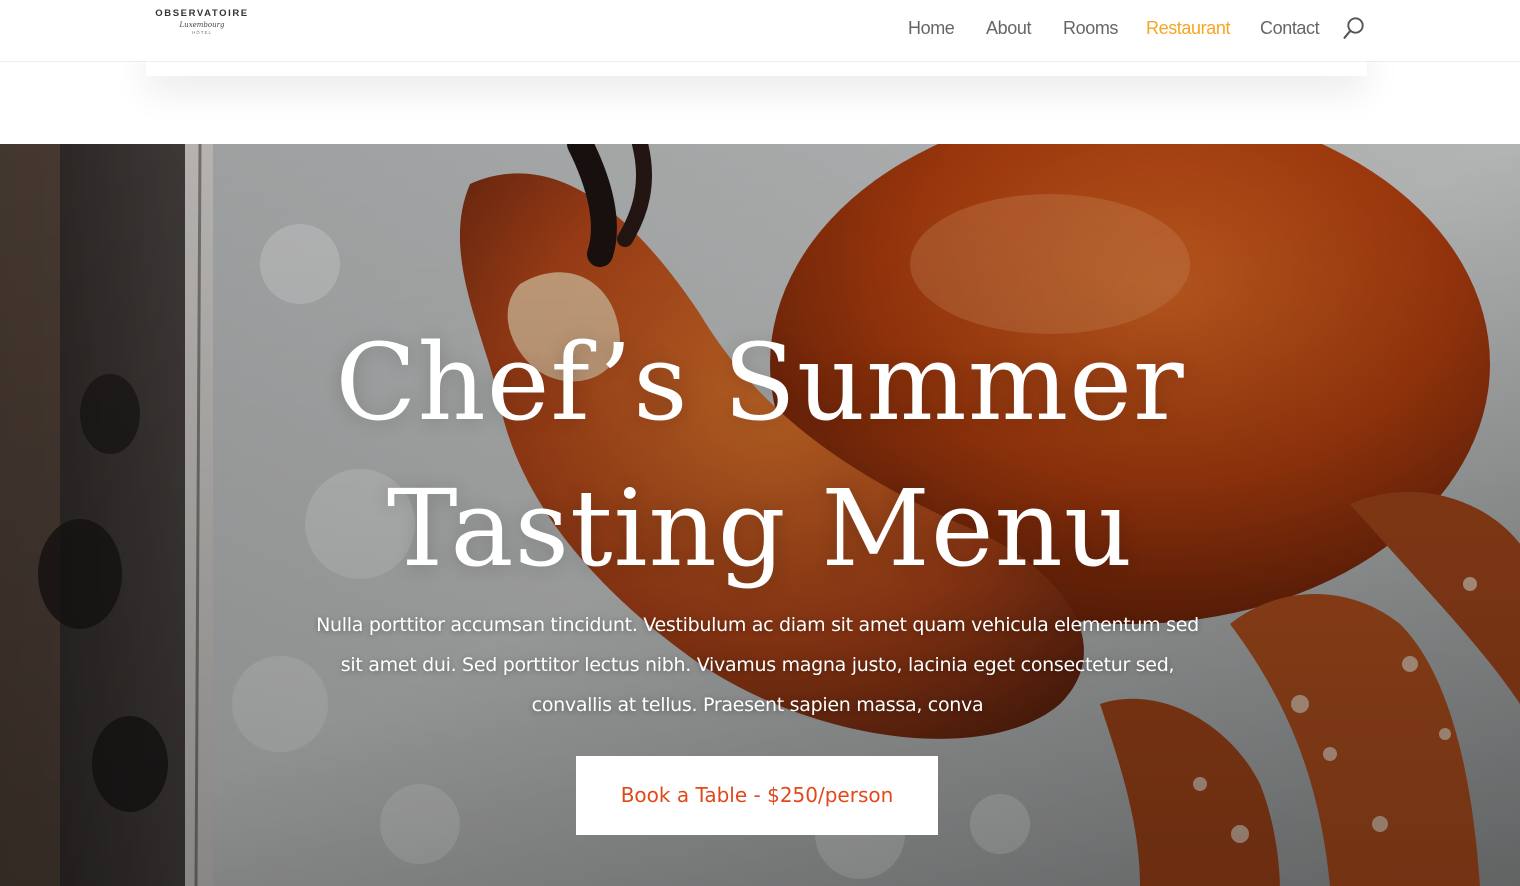  I want to click on search-button, so click(1354, 29).